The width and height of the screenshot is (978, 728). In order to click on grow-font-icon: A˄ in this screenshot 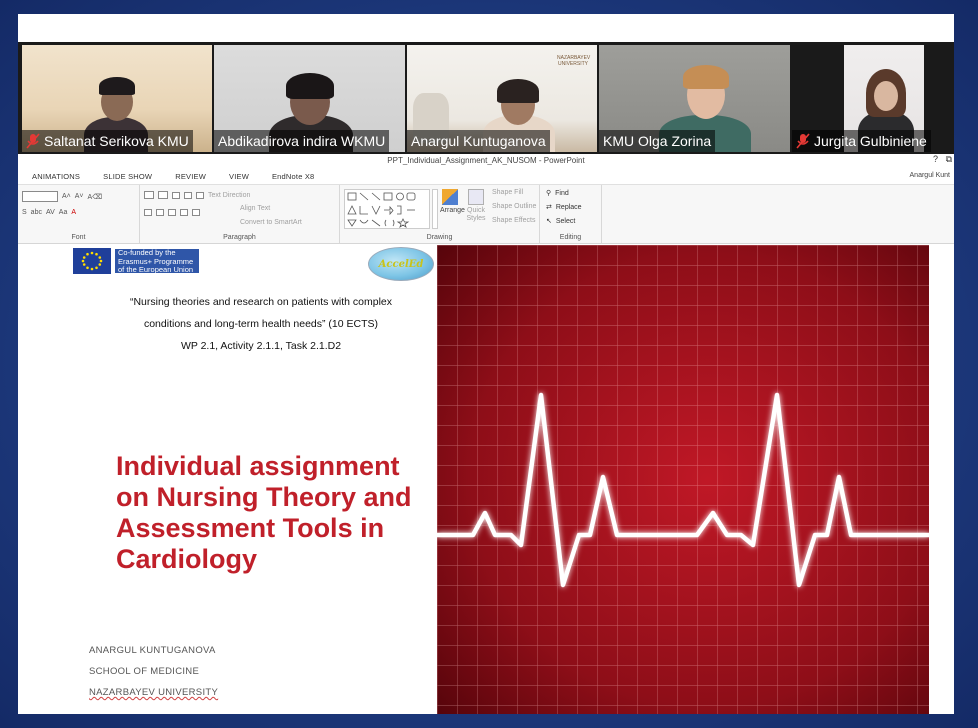, I will do `click(66, 196)`.